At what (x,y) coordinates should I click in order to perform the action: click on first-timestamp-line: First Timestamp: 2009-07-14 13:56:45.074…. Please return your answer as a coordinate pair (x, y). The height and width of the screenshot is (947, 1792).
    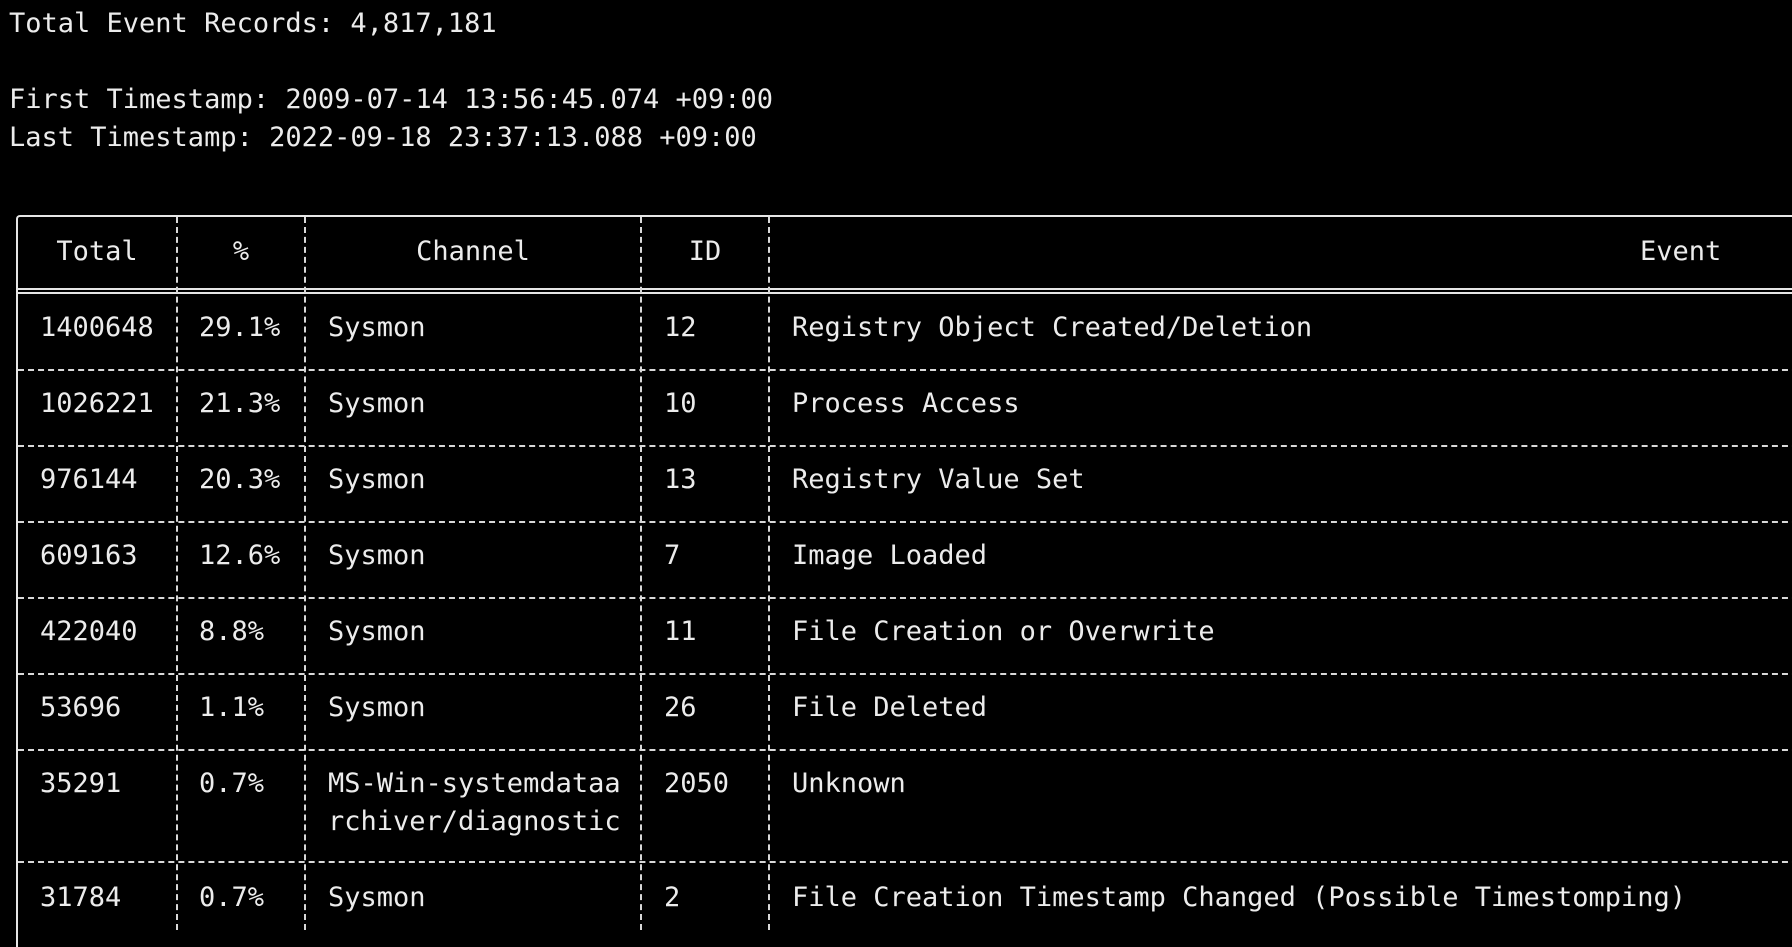
    Looking at the image, I should click on (391, 100).